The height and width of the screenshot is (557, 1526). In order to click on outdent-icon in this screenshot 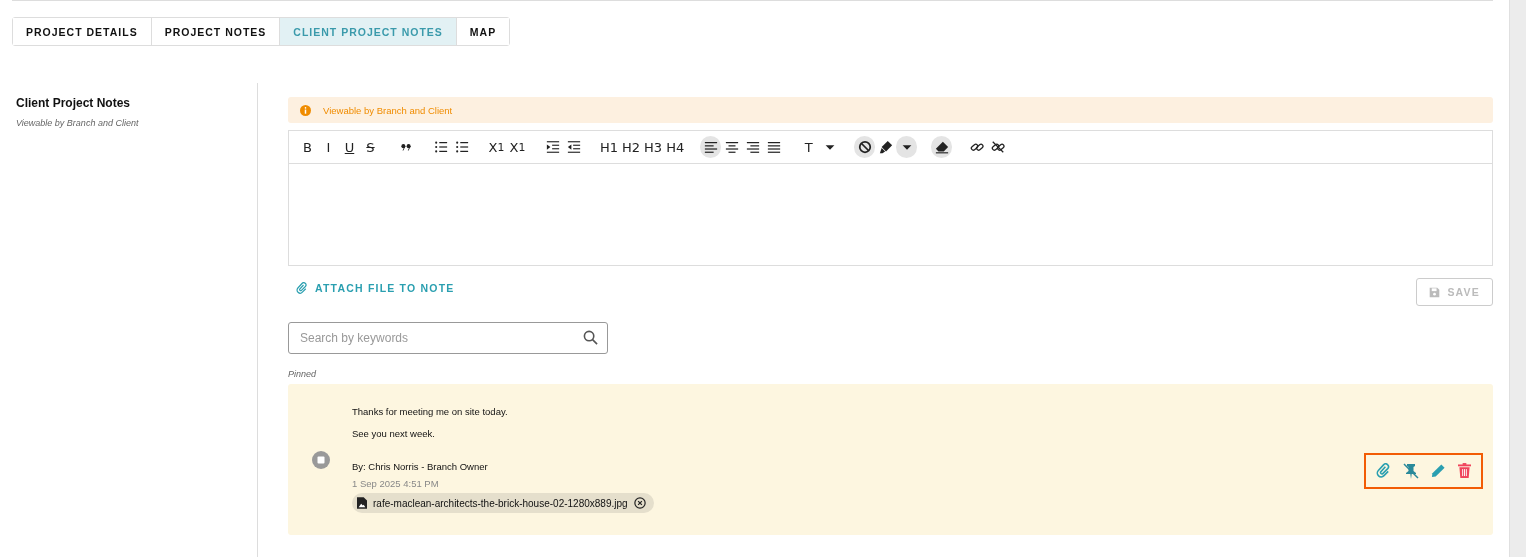, I will do `click(573, 147)`.